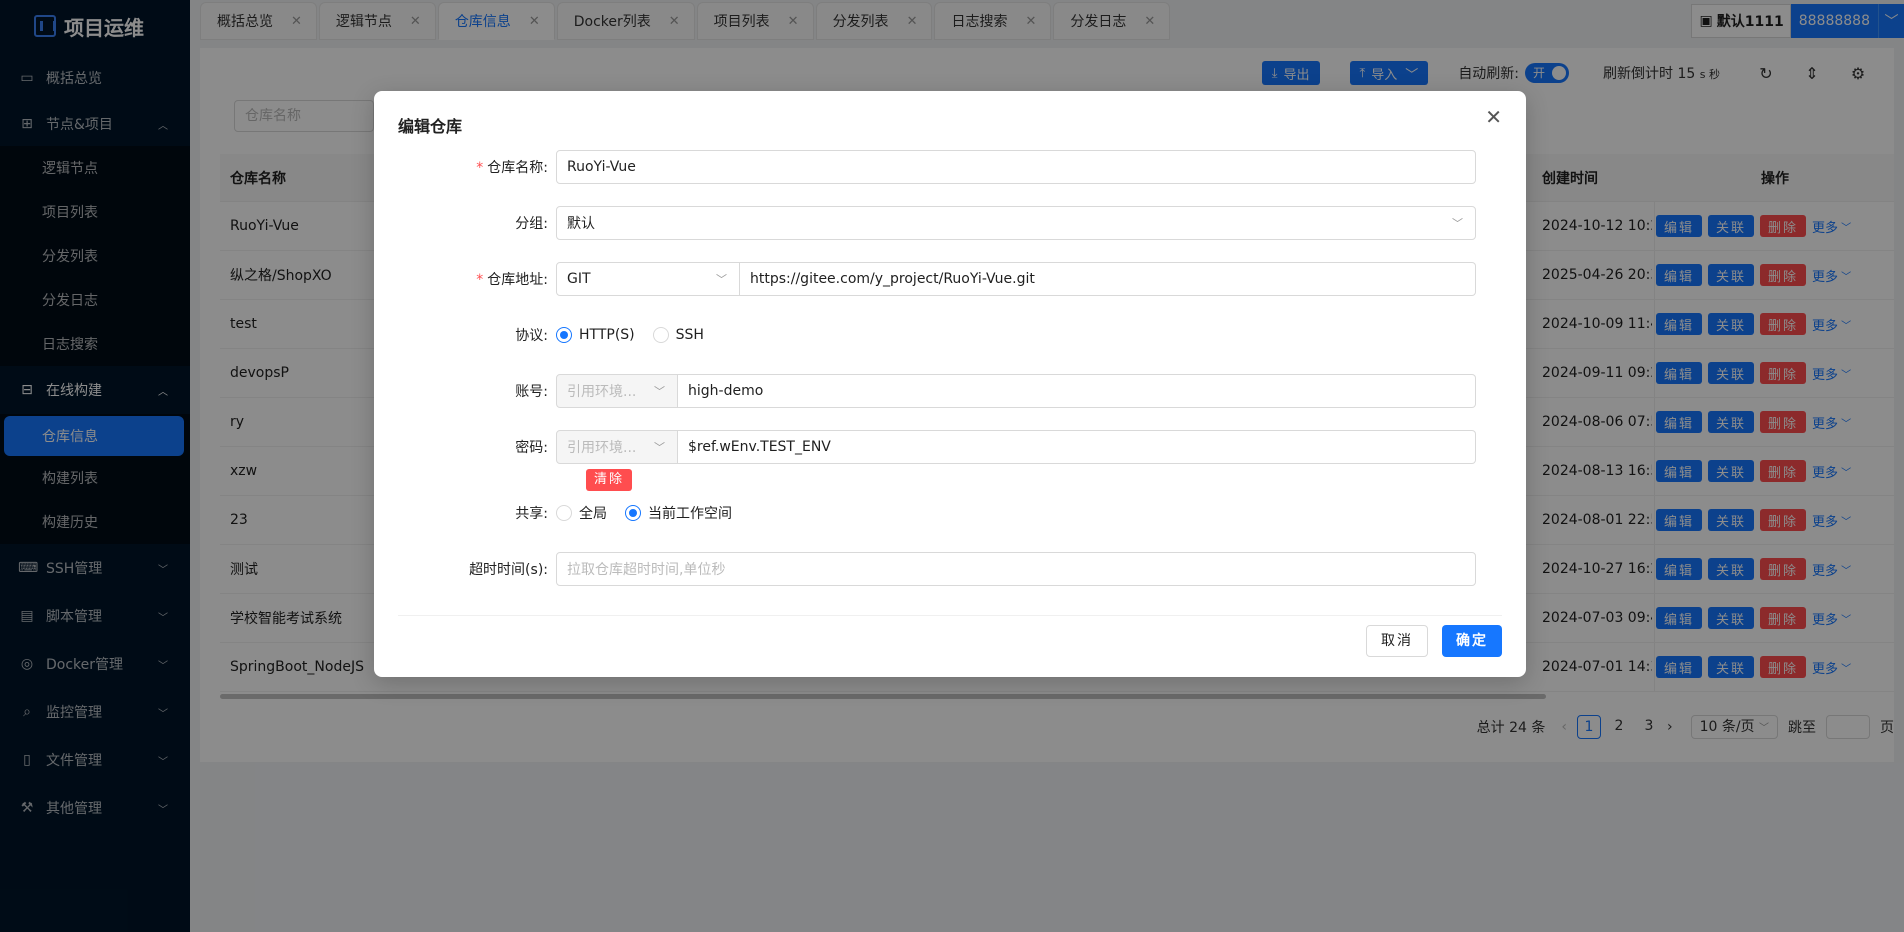 The height and width of the screenshot is (932, 1904). Describe the element at coordinates (508, 570) in the screenshot. I see `timeout-label: 超时时间(s):` at that location.